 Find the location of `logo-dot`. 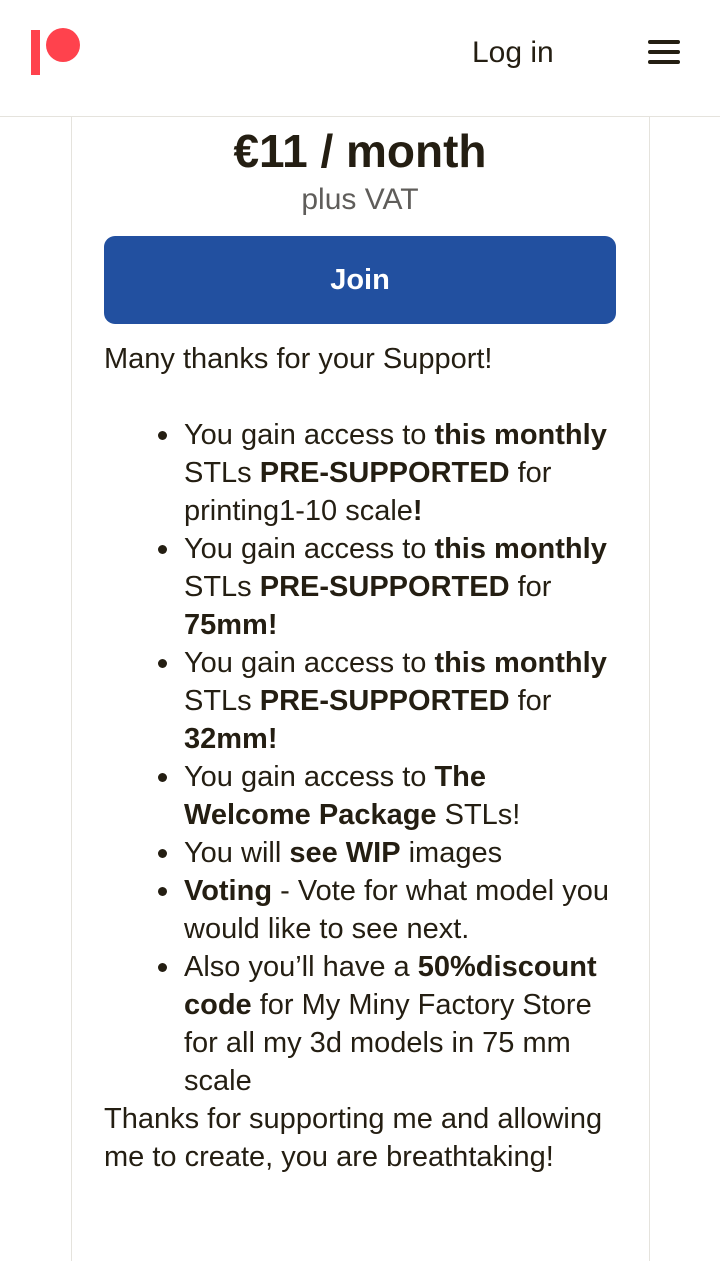

logo-dot is located at coordinates (63, 45).